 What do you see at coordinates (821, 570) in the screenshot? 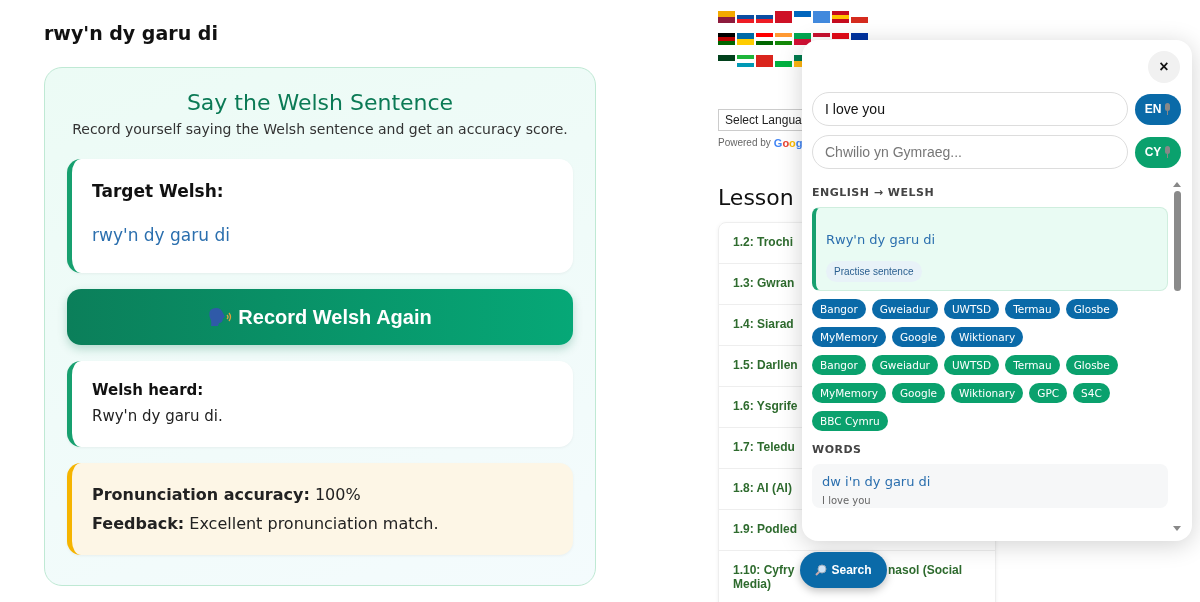
I see `magnifier-icon` at bounding box center [821, 570].